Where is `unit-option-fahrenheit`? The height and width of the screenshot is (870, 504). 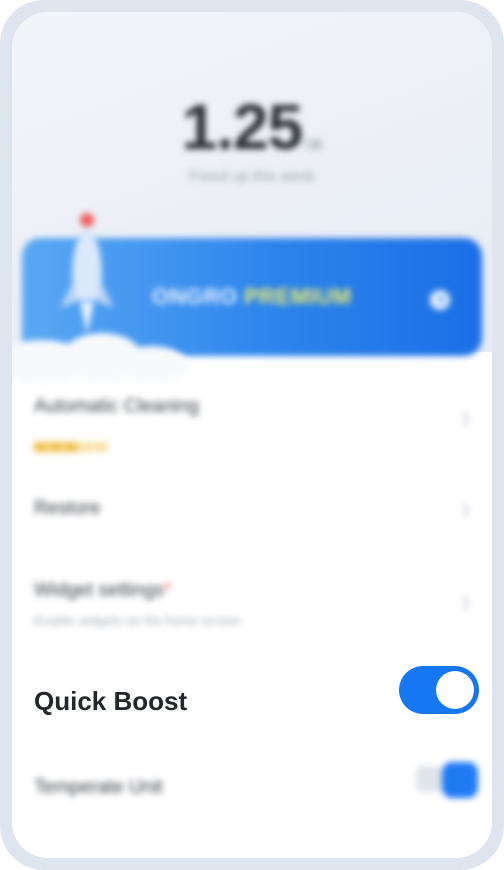
unit-option-fahrenheit is located at coordinates (460, 780).